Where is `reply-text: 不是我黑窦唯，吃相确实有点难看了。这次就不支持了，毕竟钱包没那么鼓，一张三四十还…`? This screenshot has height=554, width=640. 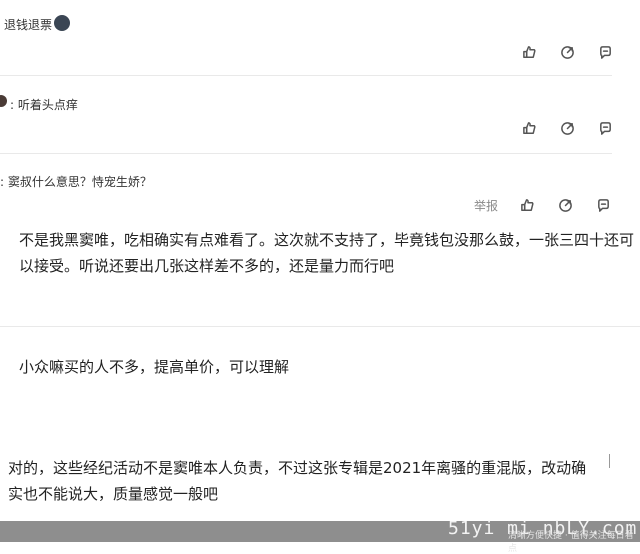 reply-text: 不是我黑窦唯，吃相确实有点难看了。这次就不支持了，毕竟钱包没那么鼓，一张三四十还… is located at coordinates (327, 253).